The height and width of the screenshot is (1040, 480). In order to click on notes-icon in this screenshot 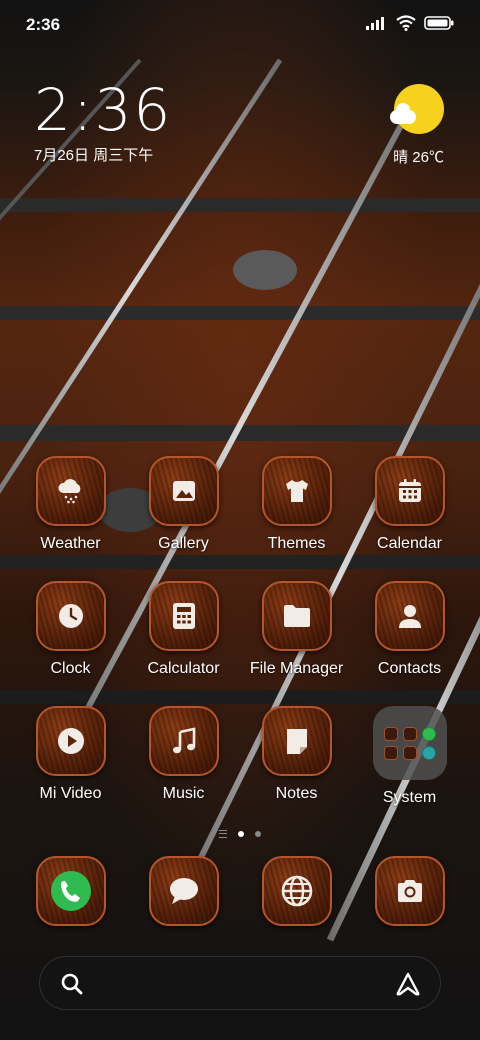, I will do `click(296, 741)`.